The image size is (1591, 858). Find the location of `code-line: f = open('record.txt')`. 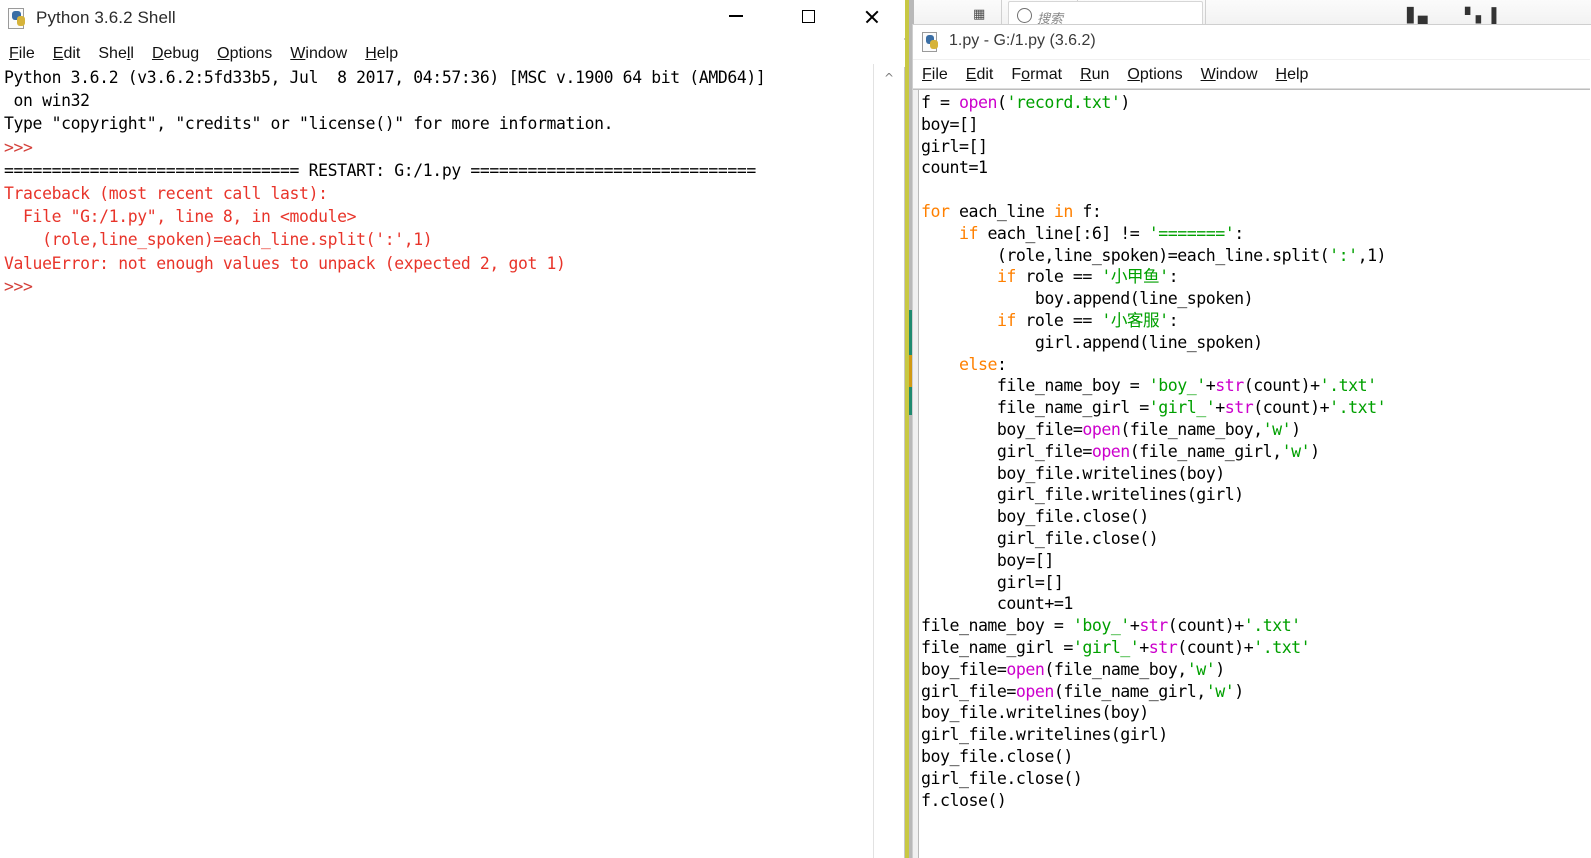

code-line: f = open('record.txt') is located at coordinates (1253, 103).